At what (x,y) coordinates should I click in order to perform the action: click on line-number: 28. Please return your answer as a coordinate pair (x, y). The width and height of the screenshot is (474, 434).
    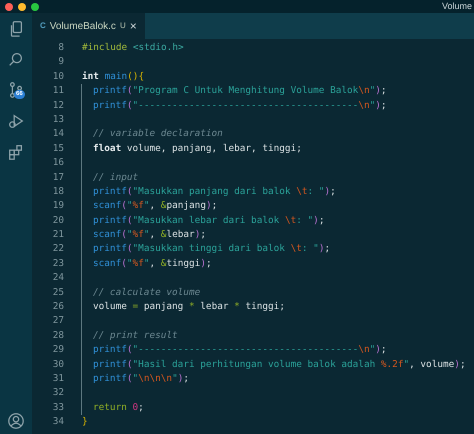
    Looking at the image, I should click on (58, 335).